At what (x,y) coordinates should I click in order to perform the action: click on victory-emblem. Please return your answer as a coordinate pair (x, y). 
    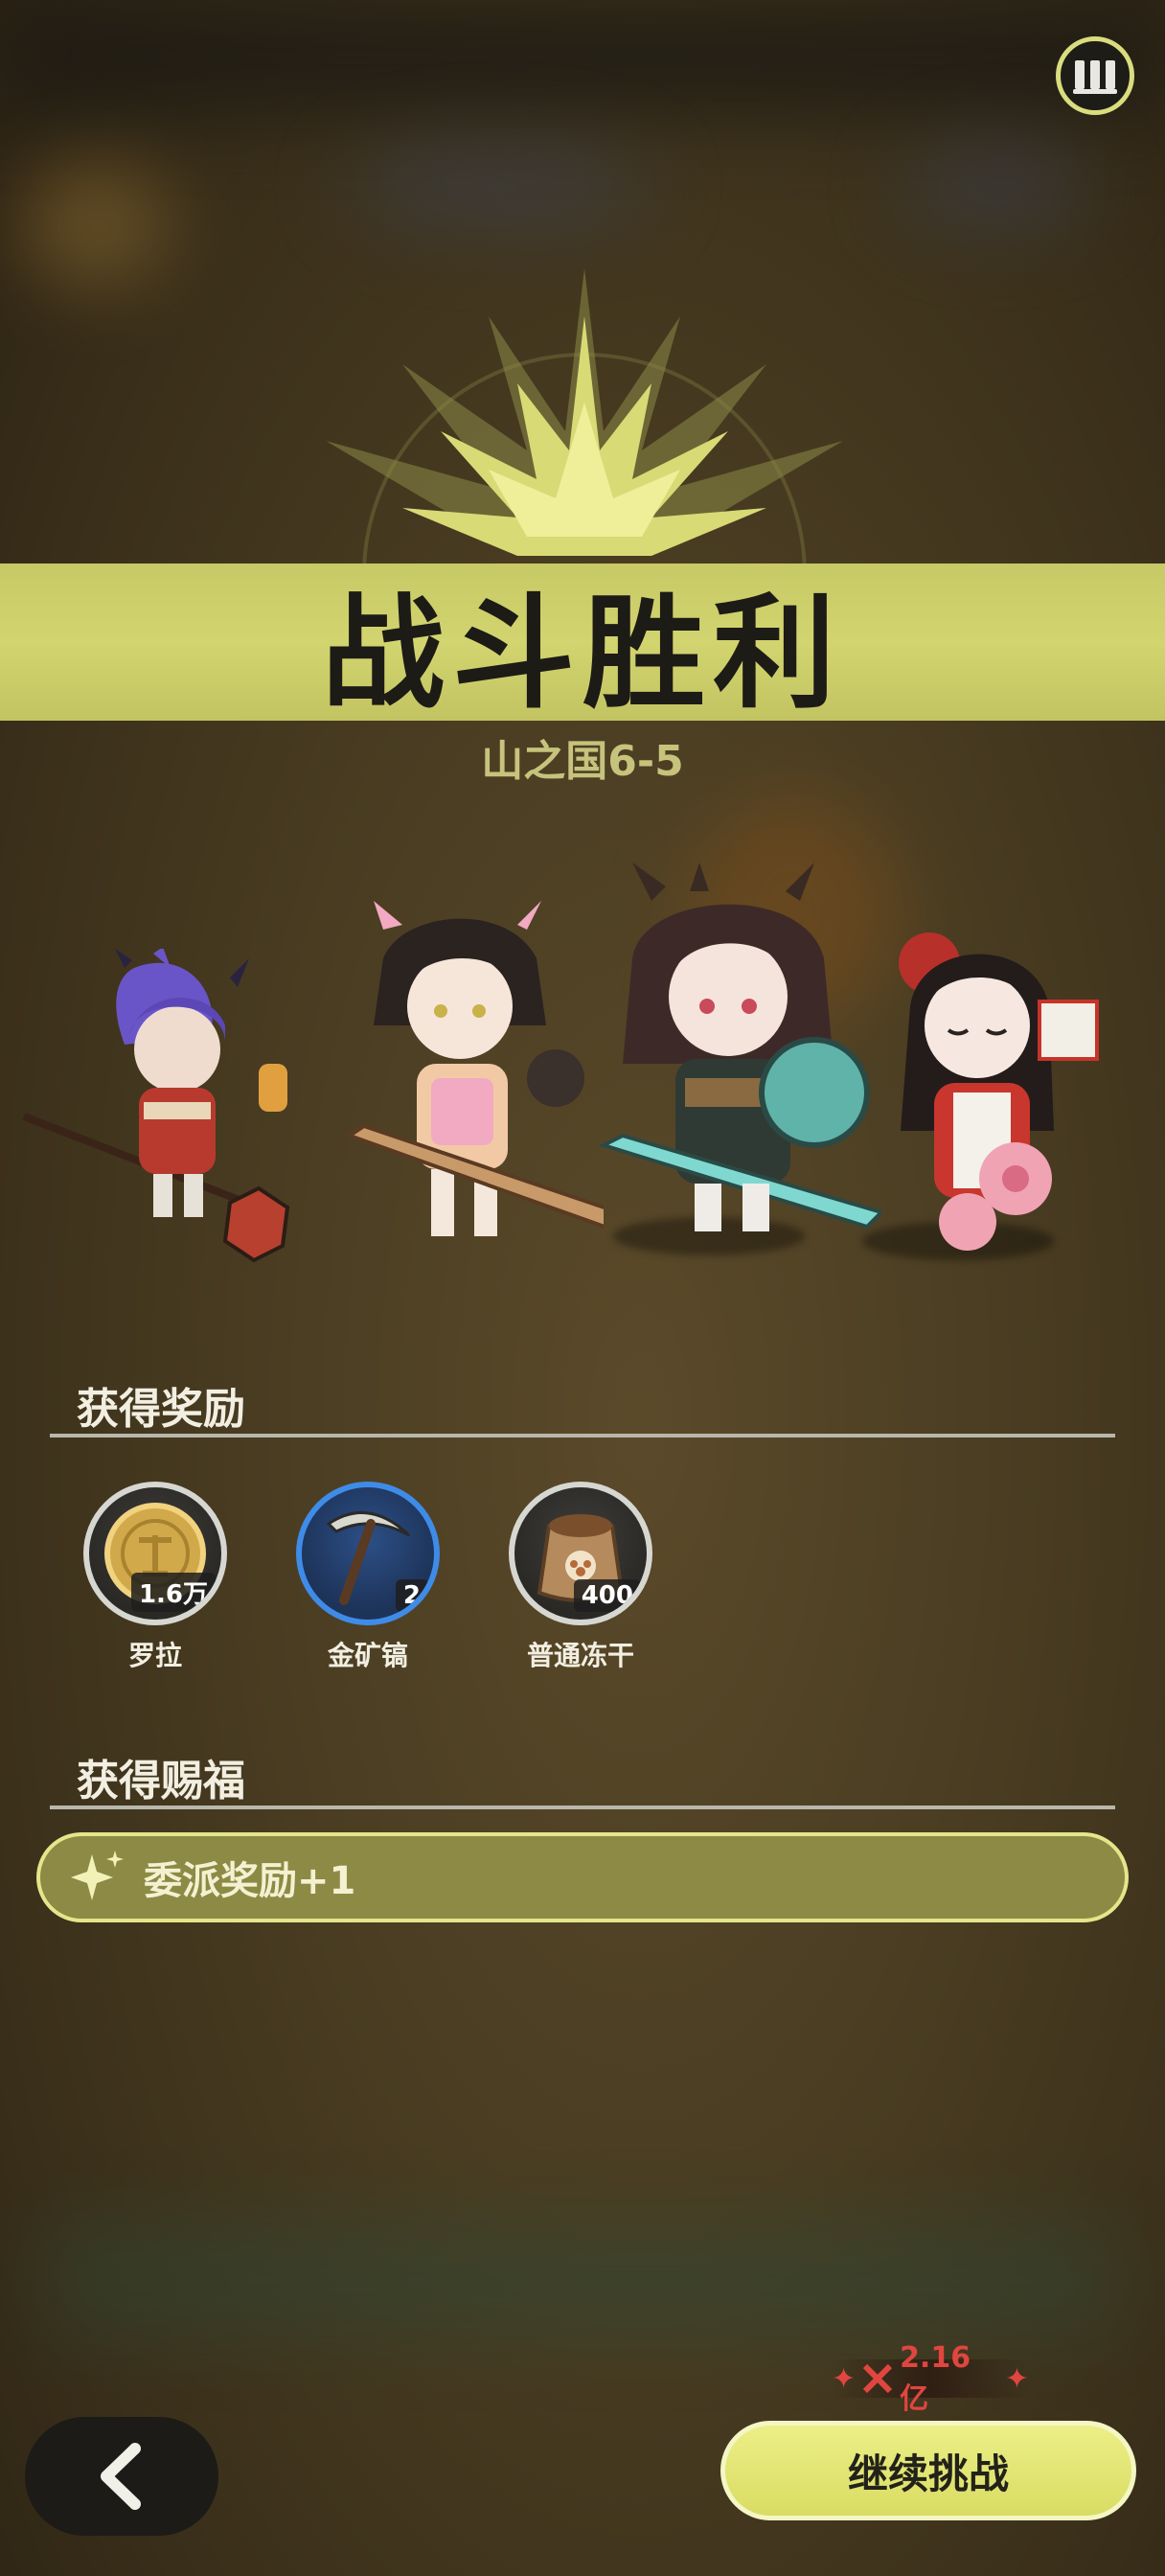
    Looking at the image, I should click on (584, 436).